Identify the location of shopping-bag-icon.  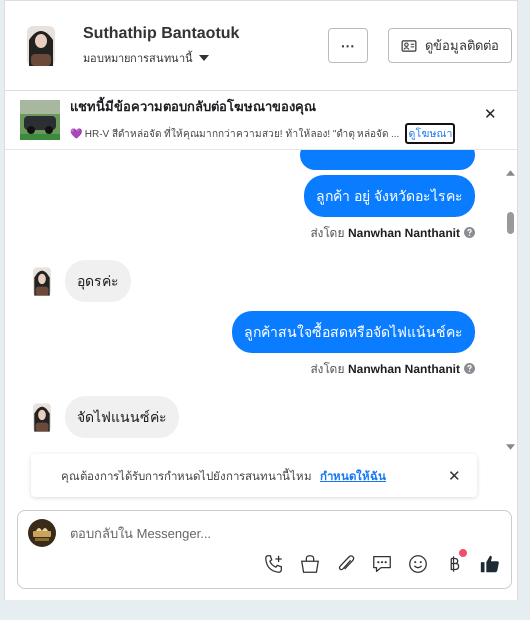
(310, 564).